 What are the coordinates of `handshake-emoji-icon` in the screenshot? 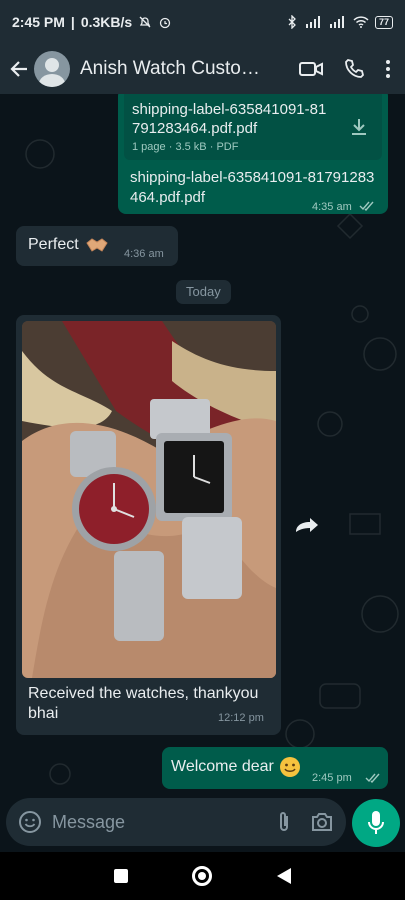 It's located at (97, 245).